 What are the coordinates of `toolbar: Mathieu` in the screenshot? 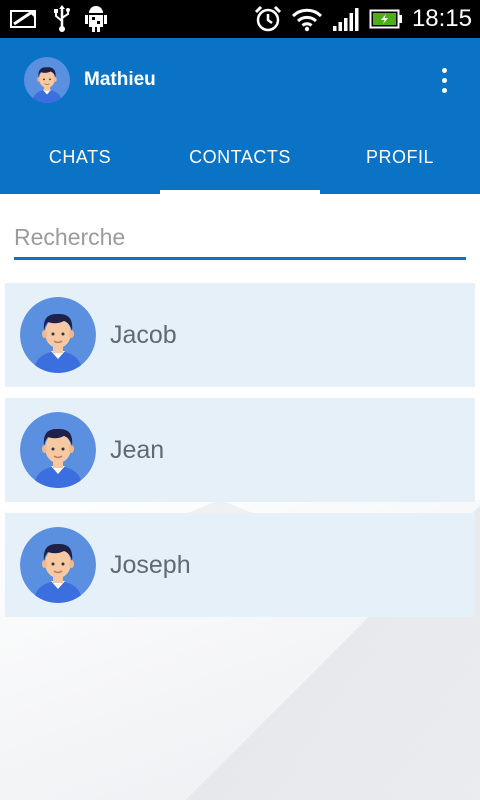 It's located at (240, 80).